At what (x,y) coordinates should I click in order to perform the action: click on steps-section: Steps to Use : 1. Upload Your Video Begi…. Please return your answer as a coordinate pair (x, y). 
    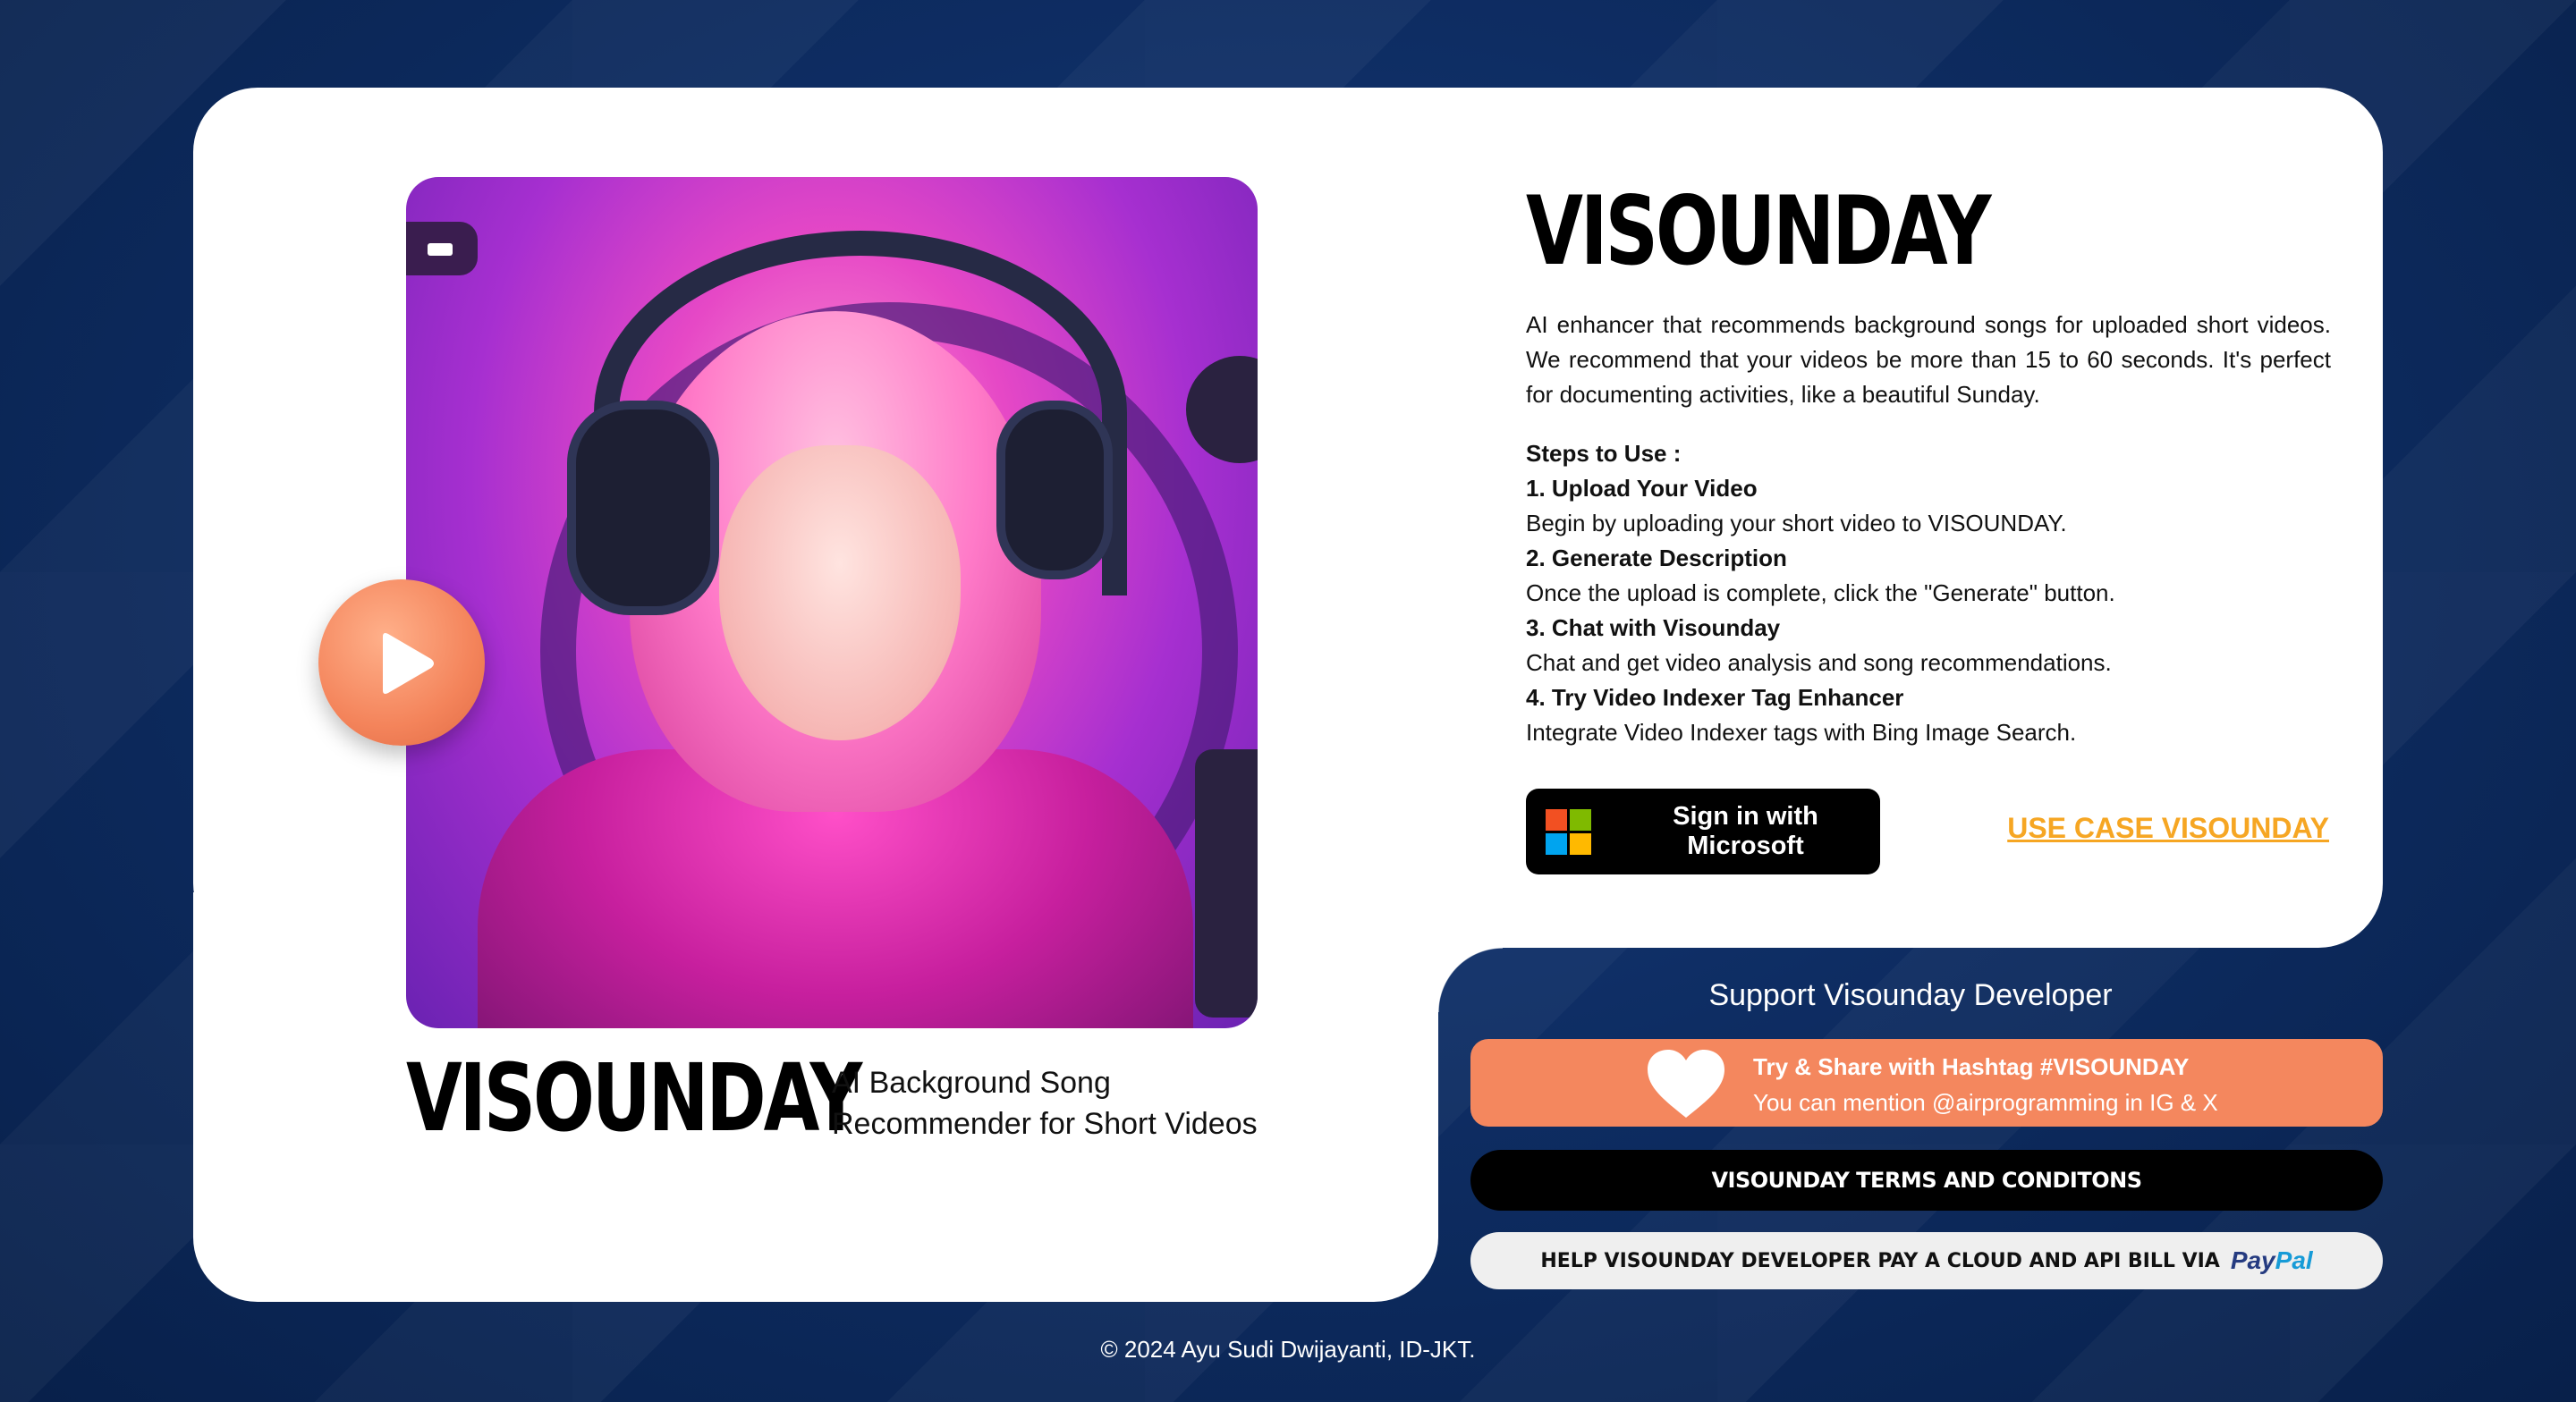
    Looking at the image, I should click on (1928, 593).